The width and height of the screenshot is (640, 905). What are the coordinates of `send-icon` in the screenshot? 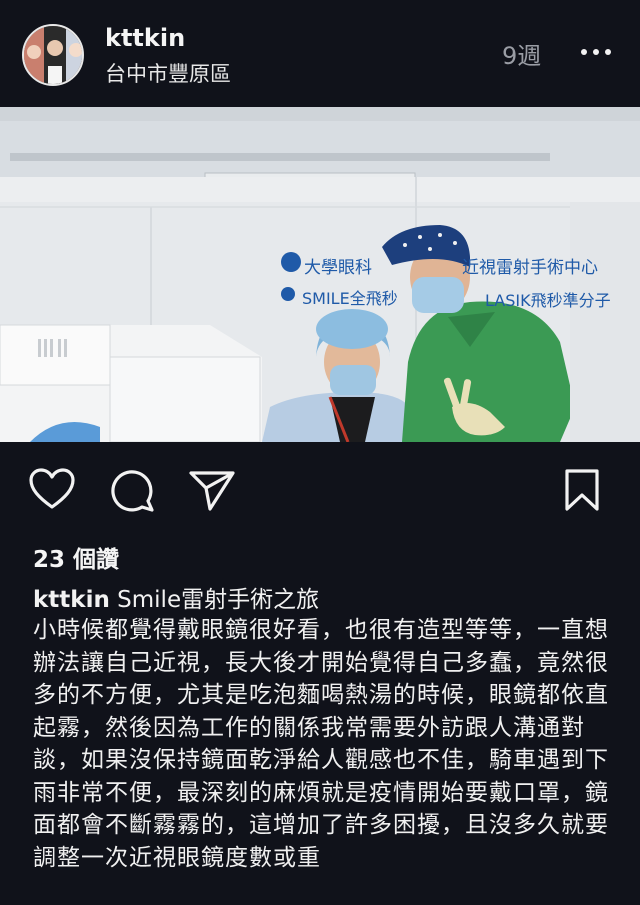 It's located at (212, 493).